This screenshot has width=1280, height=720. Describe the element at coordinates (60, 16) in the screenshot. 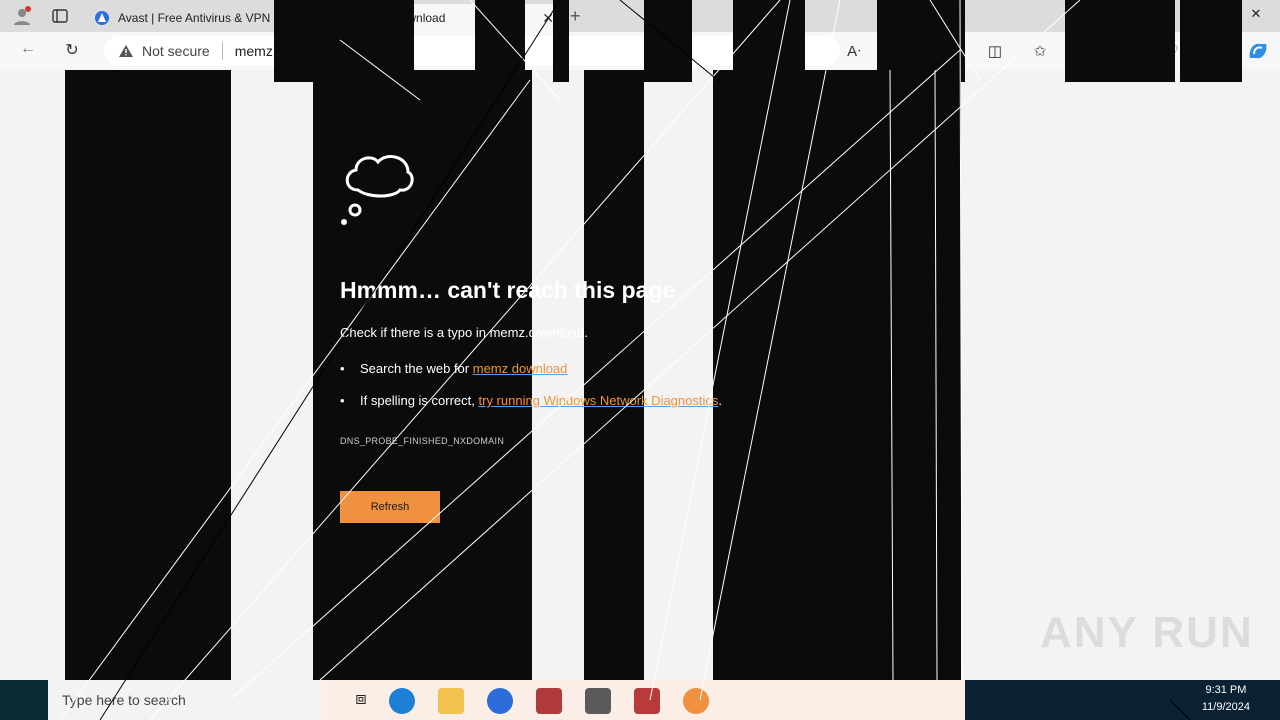

I see `tab-actions-icon` at that location.